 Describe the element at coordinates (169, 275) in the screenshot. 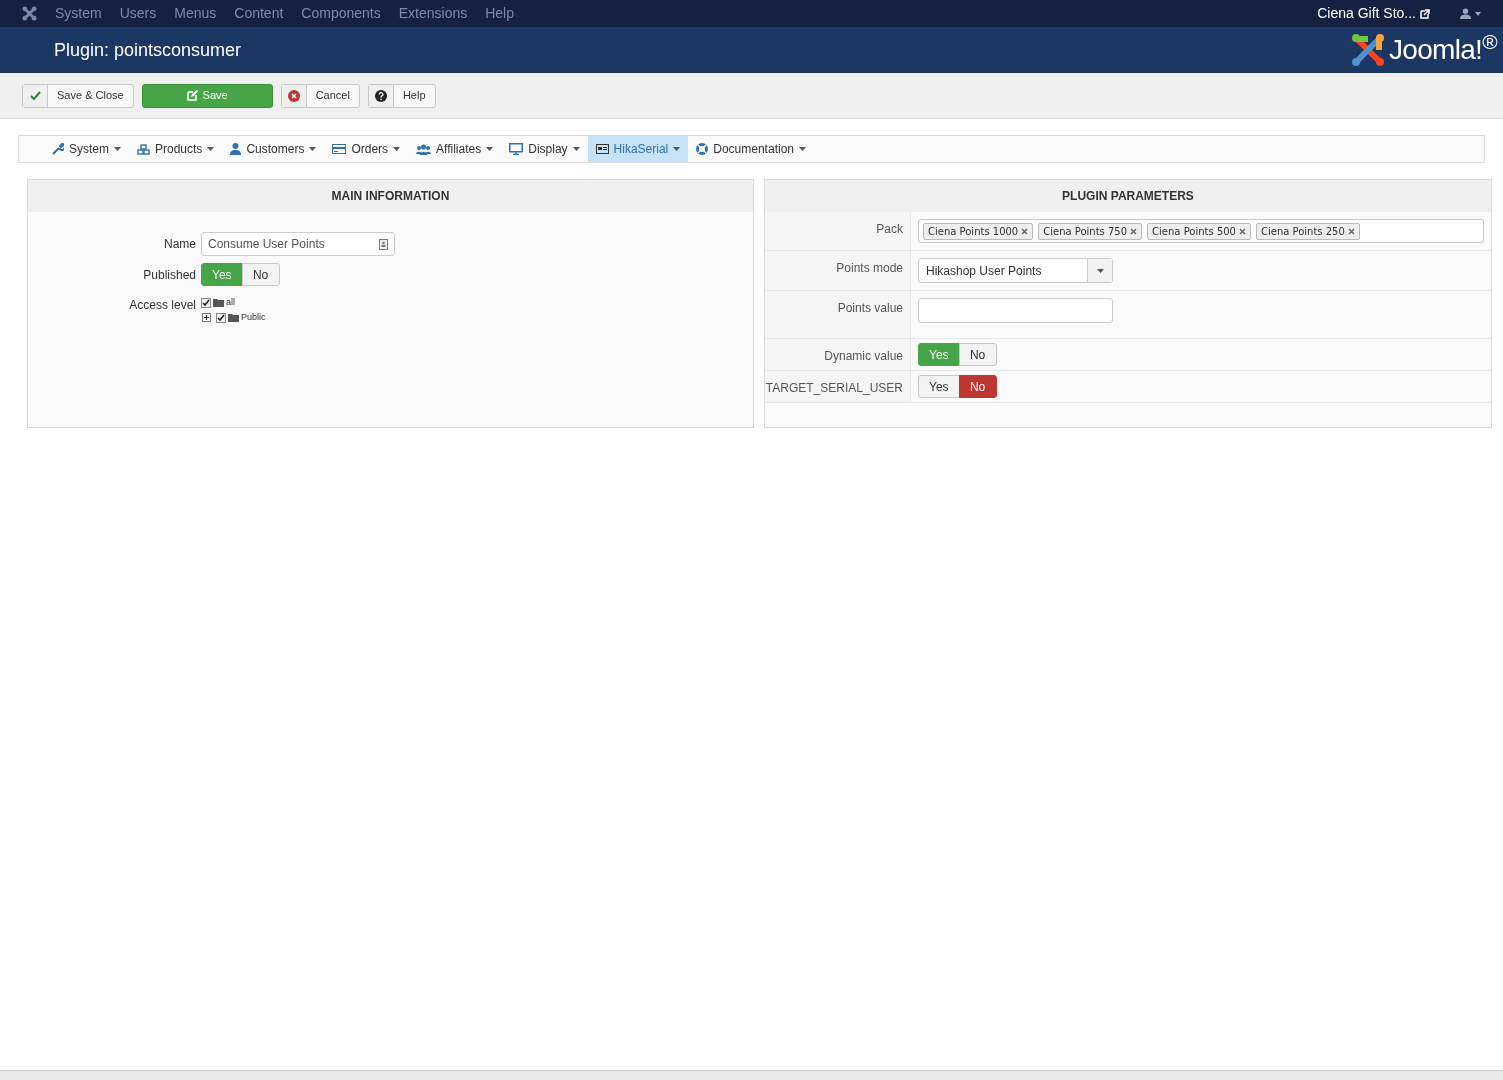

I see `field-label: Published` at that location.